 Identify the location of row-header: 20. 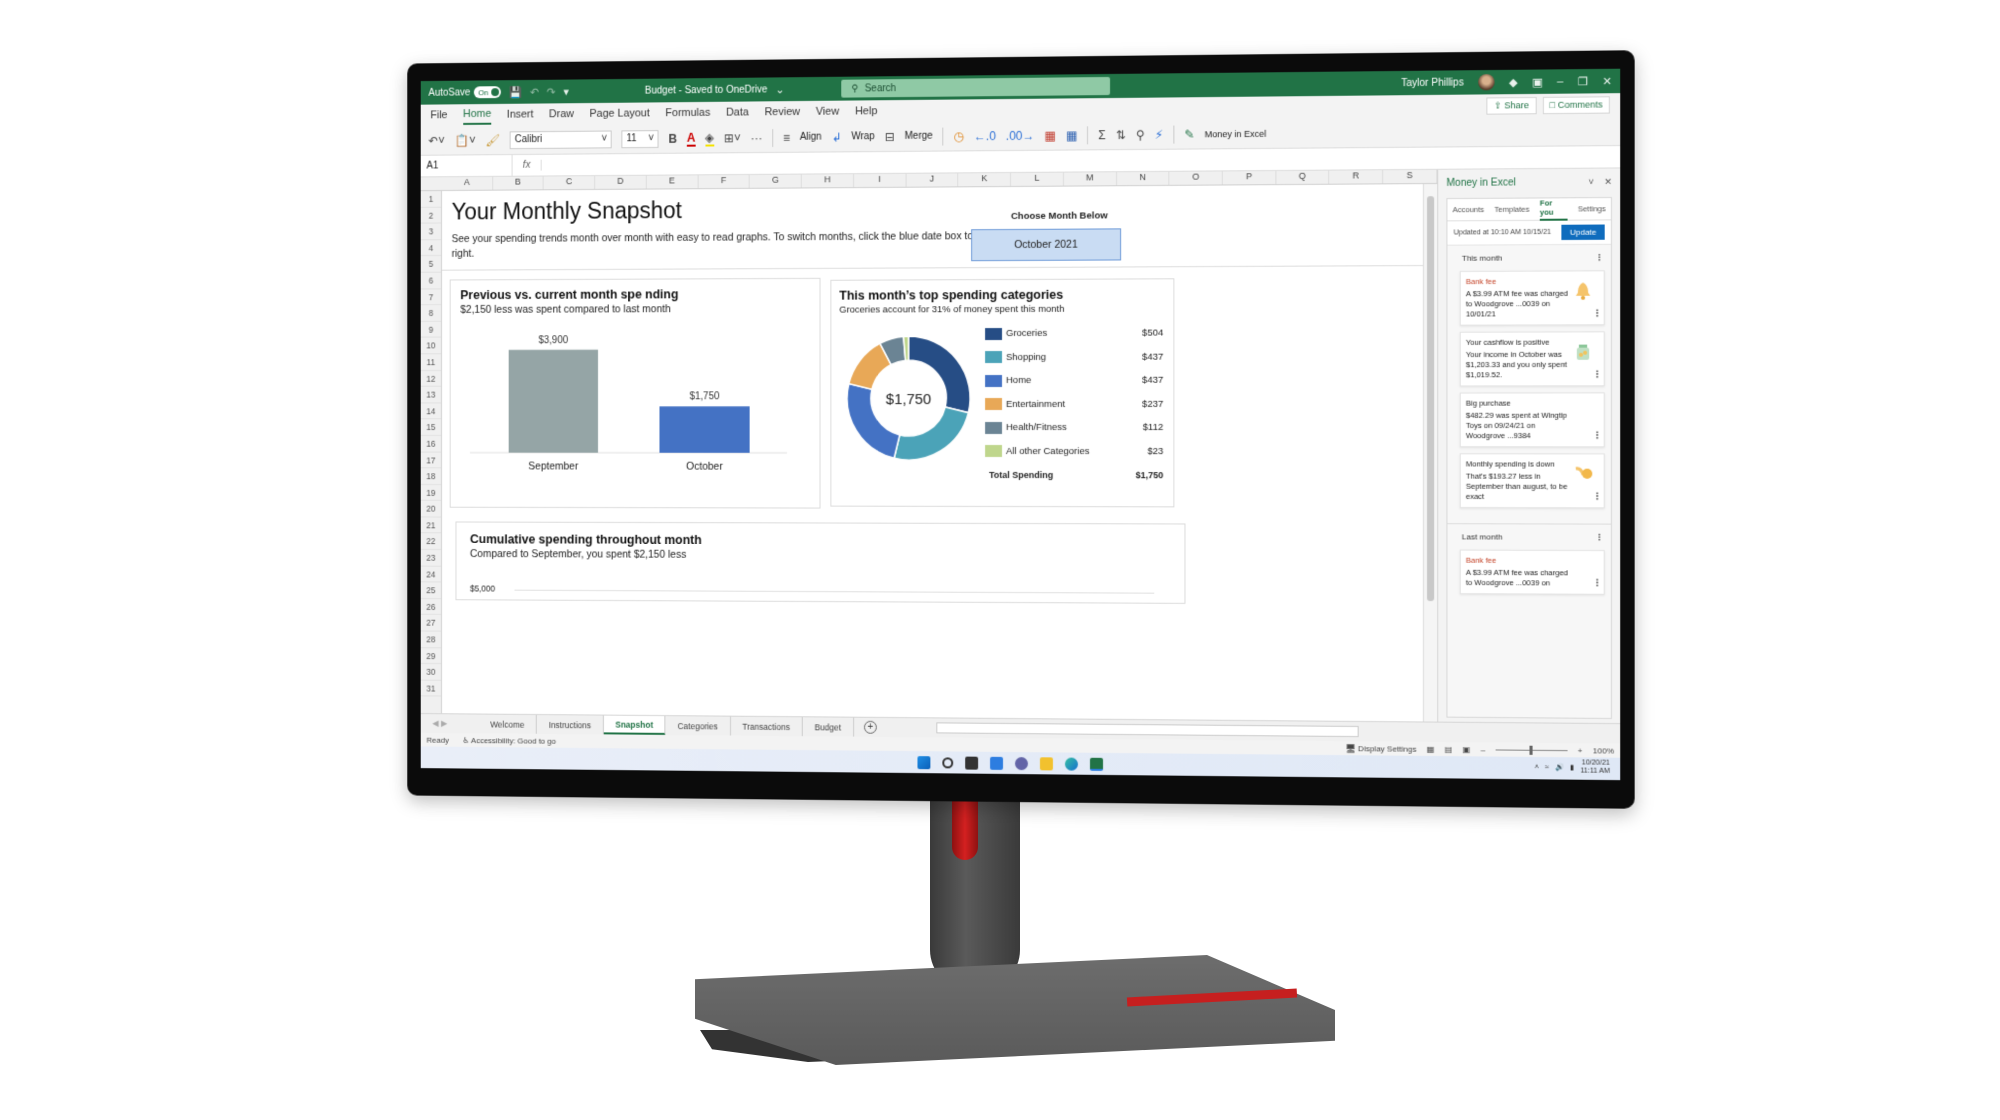
(431, 509).